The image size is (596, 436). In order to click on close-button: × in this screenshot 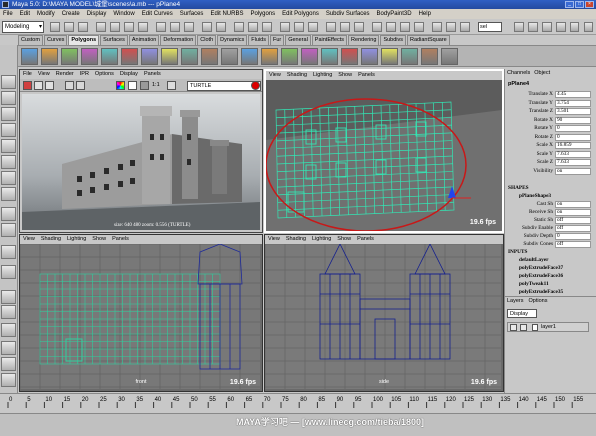, I will do `click(589, 4)`.